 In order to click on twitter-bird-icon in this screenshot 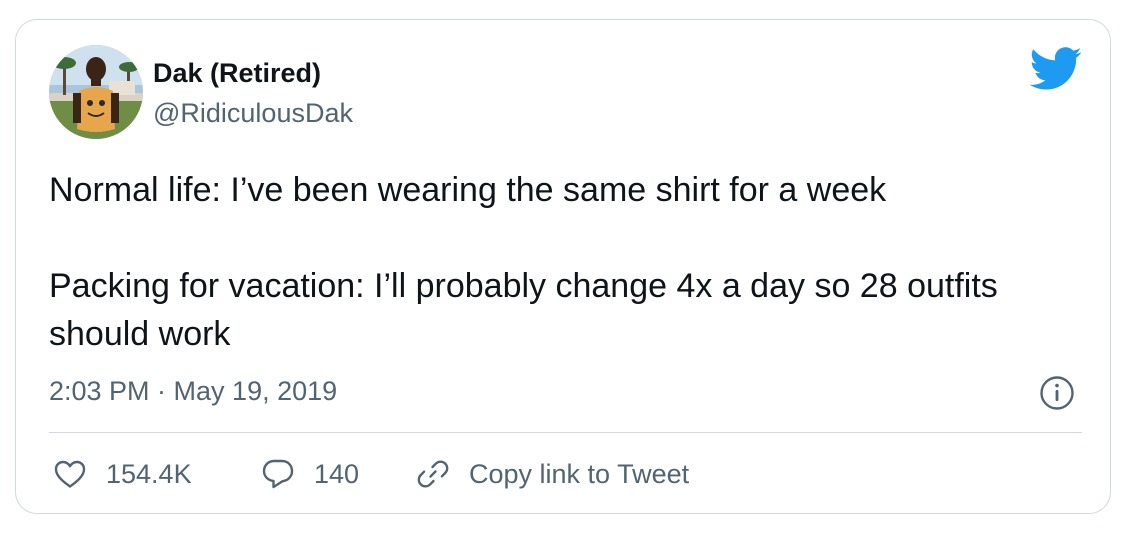, I will do `click(1056, 69)`.